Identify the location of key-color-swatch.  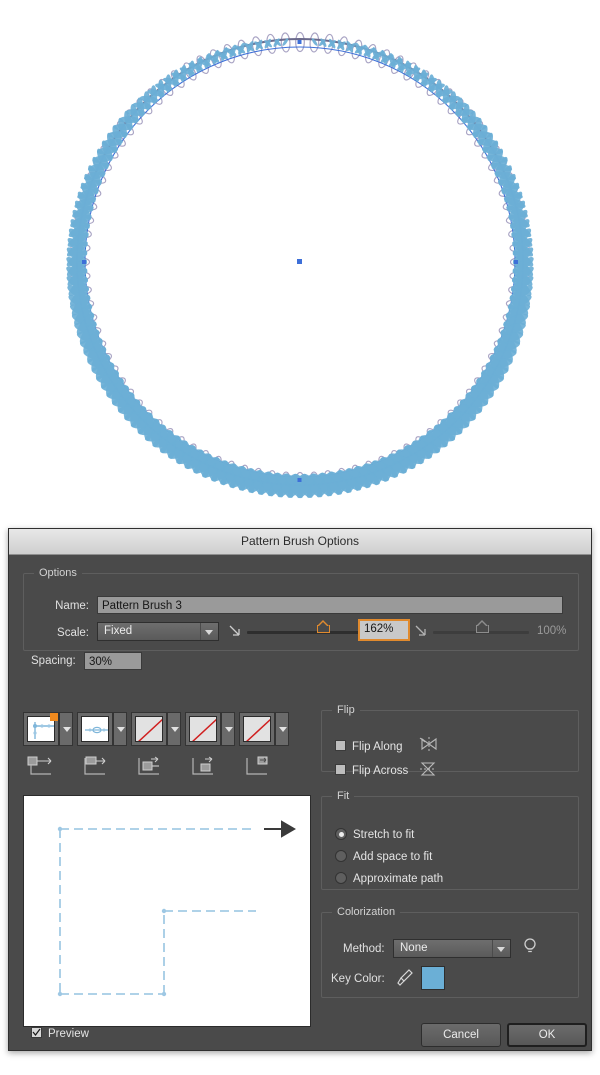
(433, 978).